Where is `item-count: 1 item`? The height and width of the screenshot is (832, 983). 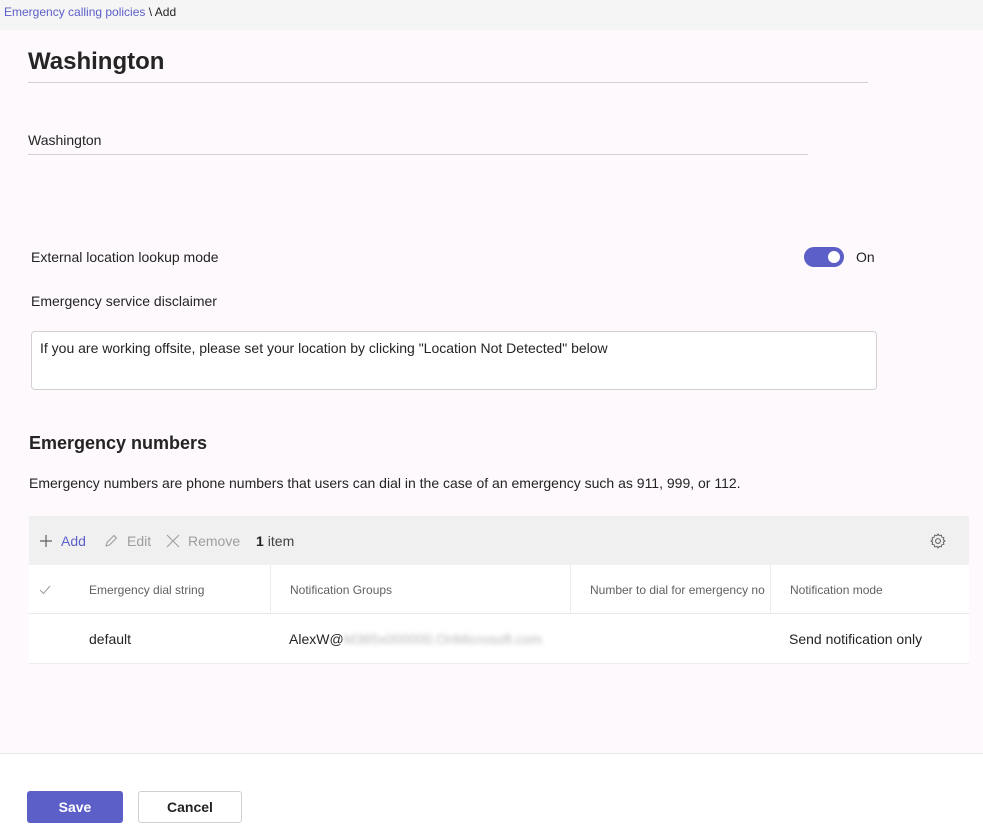
item-count: 1 item is located at coordinates (275, 540).